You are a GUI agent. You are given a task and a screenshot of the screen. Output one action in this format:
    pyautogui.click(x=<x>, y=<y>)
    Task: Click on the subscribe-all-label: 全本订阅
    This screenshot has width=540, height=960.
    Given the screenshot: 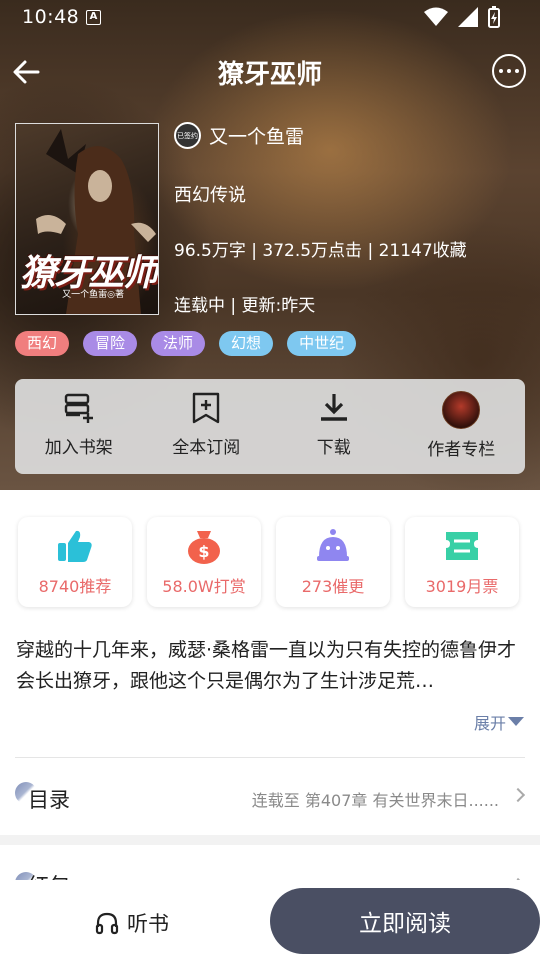 What is the action you would take?
    pyautogui.click(x=206, y=448)
    